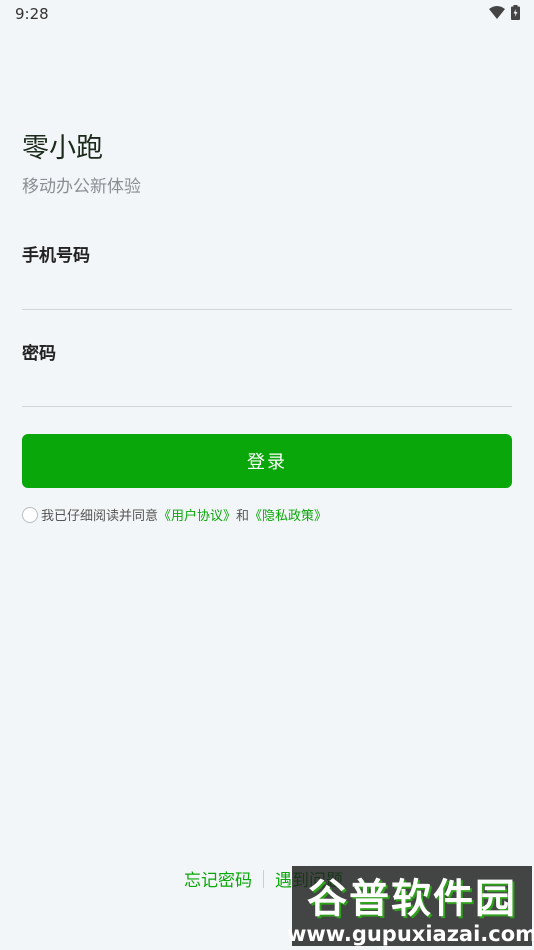  I want to click on user-agreement-link: 《用户协议》, so click(197, 514).